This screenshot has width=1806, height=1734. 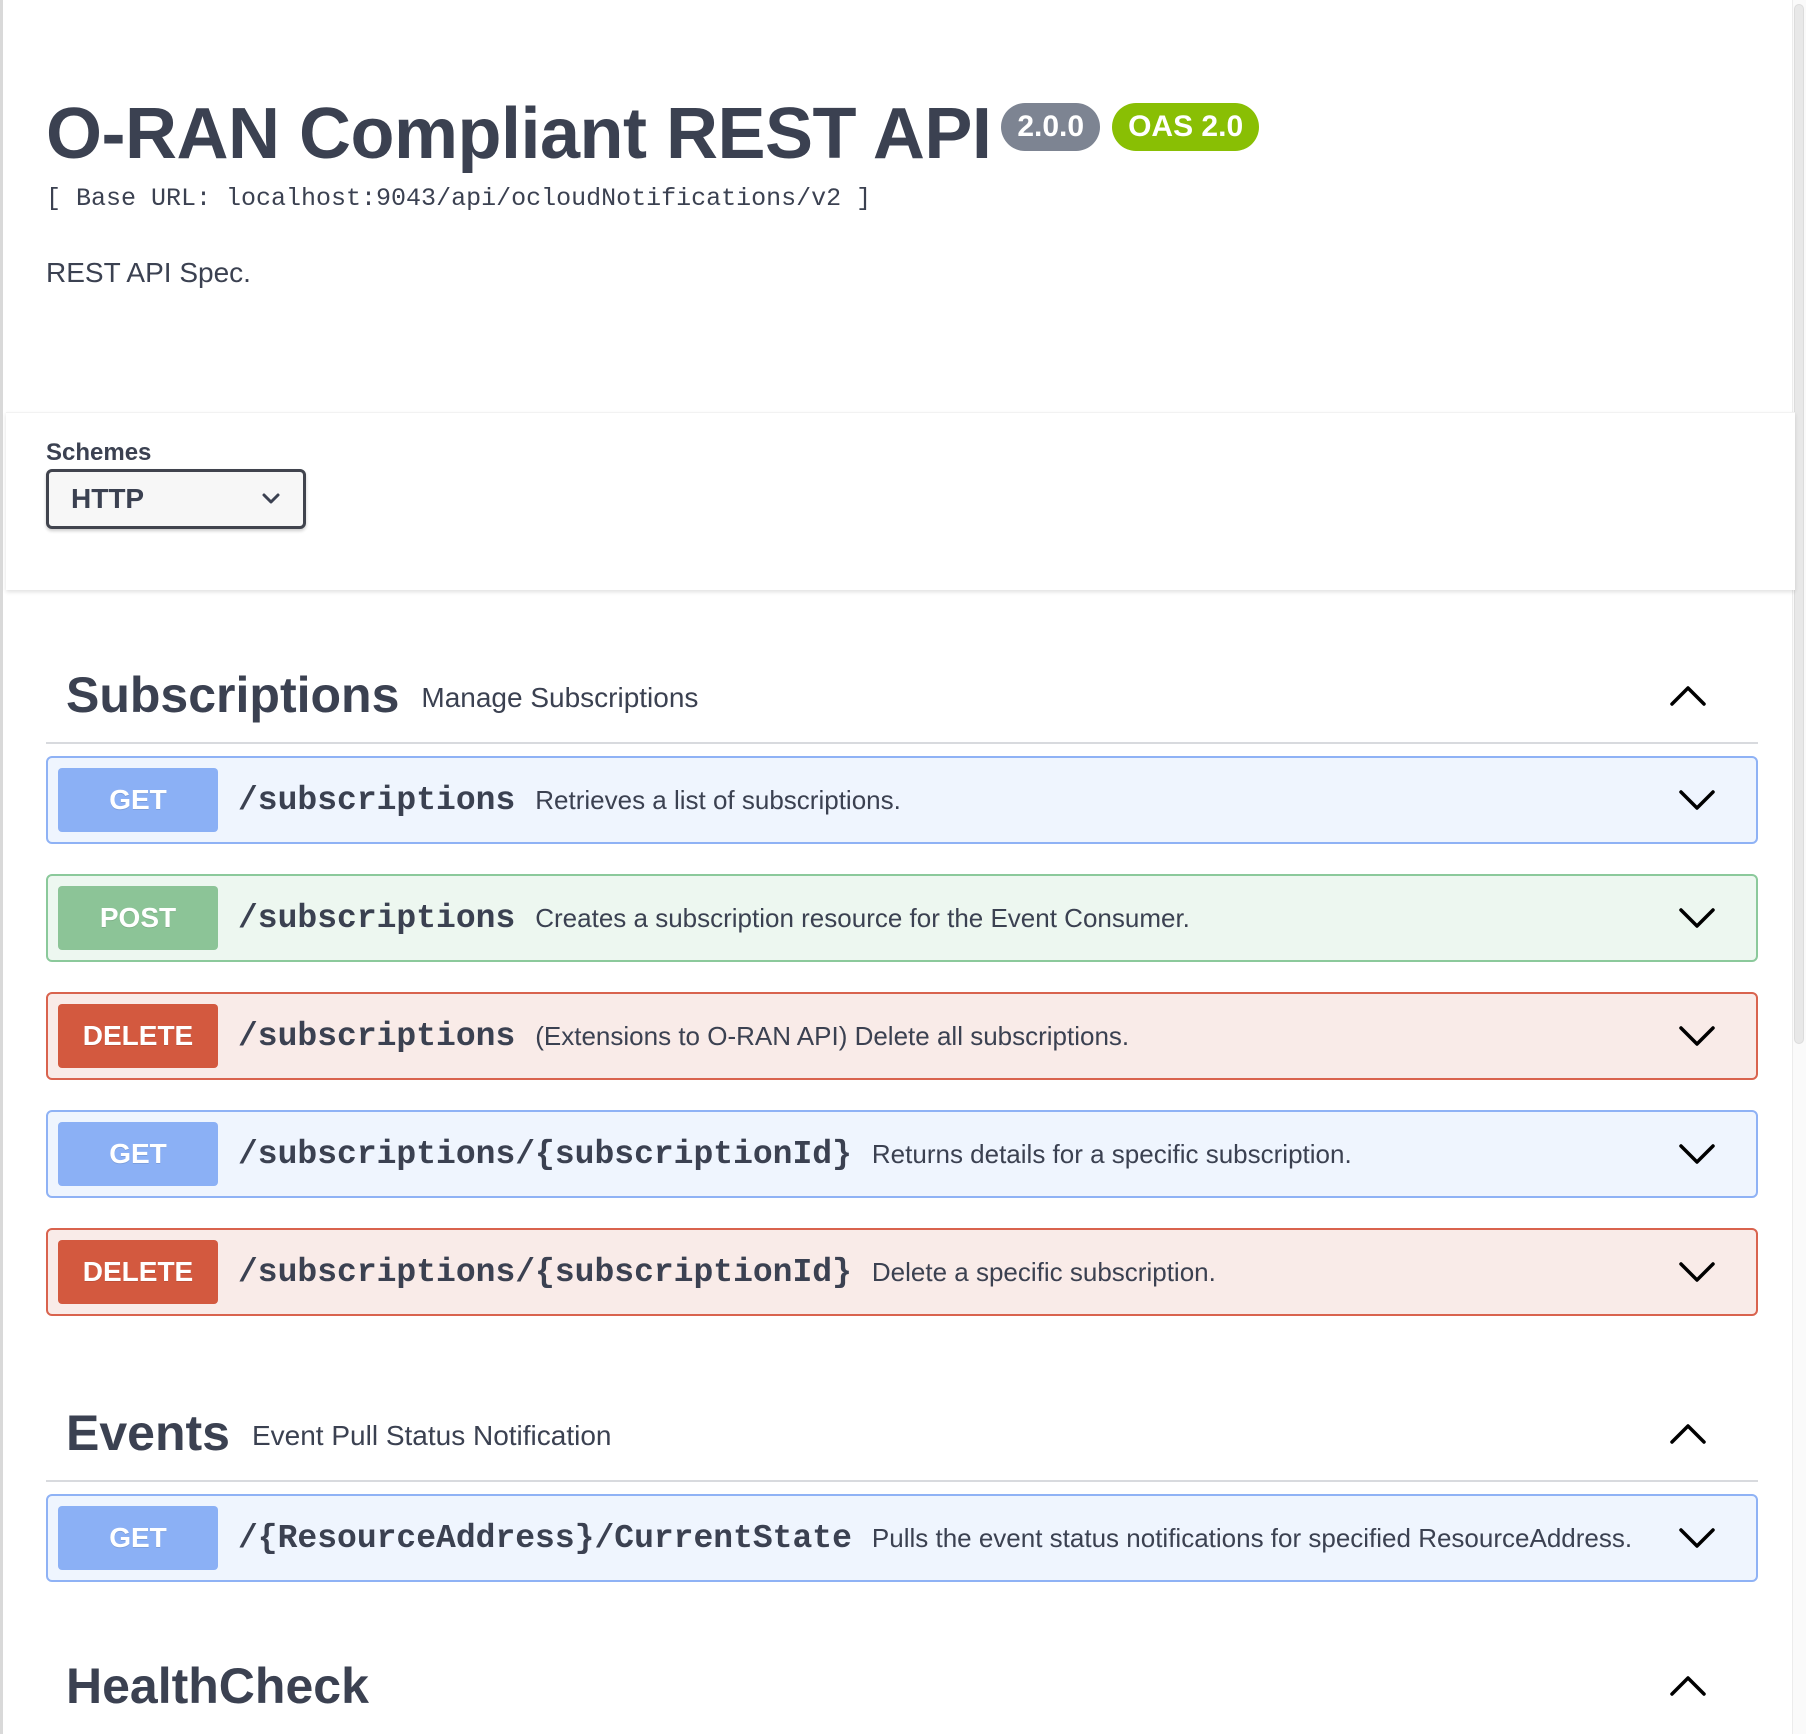 I want to click on title-row: O-RAN Compliant REST API 2.0.0 OAS 2.0, so click(x=896, y=134).